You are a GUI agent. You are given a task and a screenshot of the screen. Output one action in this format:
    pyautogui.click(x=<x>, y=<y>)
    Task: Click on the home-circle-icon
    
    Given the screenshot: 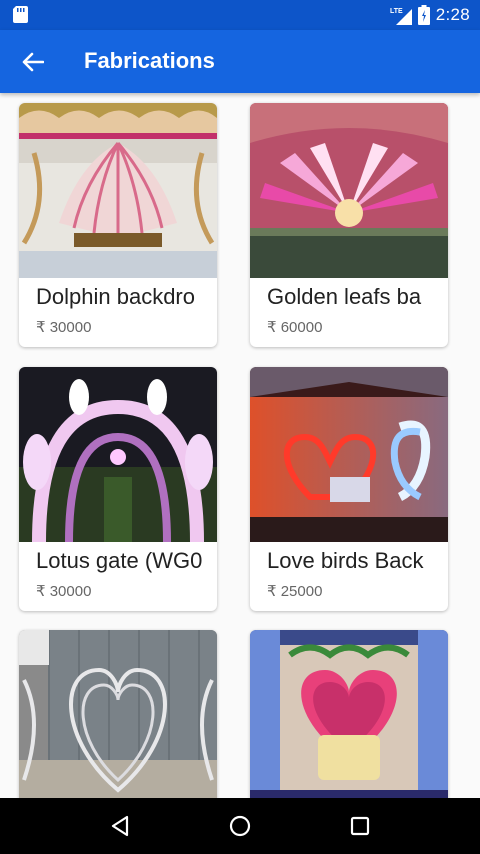 What is the action you would take?
    pyautogui.click(x=240, y=826)
    